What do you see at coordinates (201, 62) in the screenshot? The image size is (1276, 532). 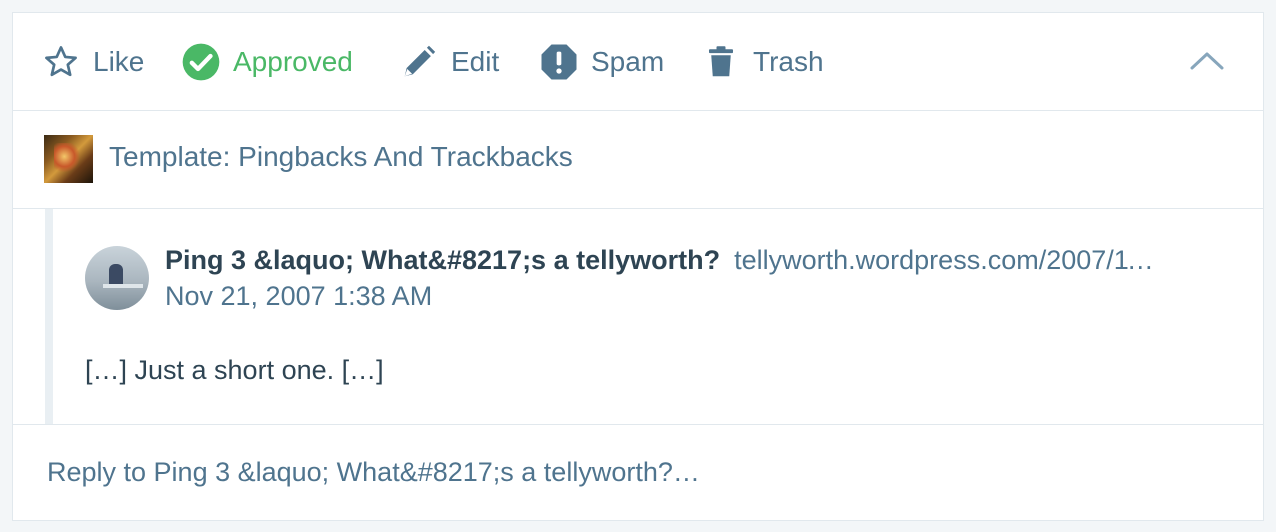 I see `checkmark-circle-icon` at bounding box center [201, 62].